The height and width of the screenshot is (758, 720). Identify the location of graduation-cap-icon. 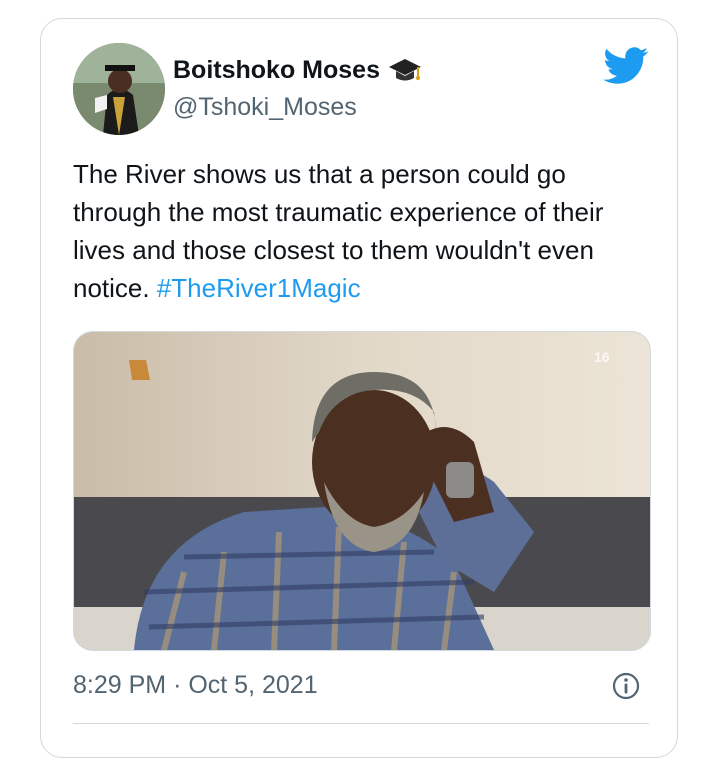
(405, 70).